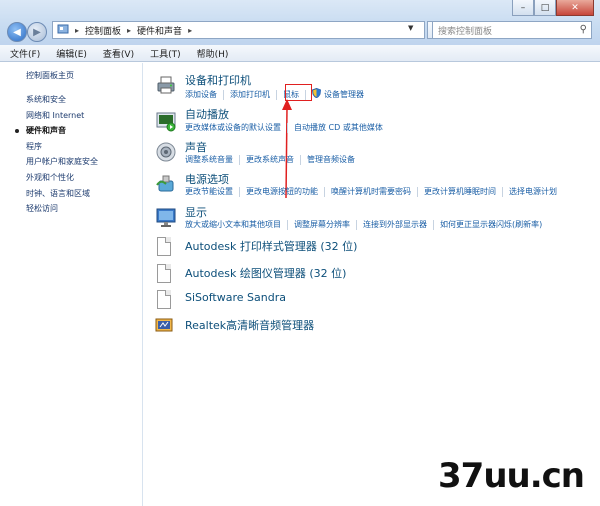 The width and height of the screenshot is (600, 506). Describe the element at coordinates (575, 8) in the screenshot. I see `close-button: ✕` at that location.